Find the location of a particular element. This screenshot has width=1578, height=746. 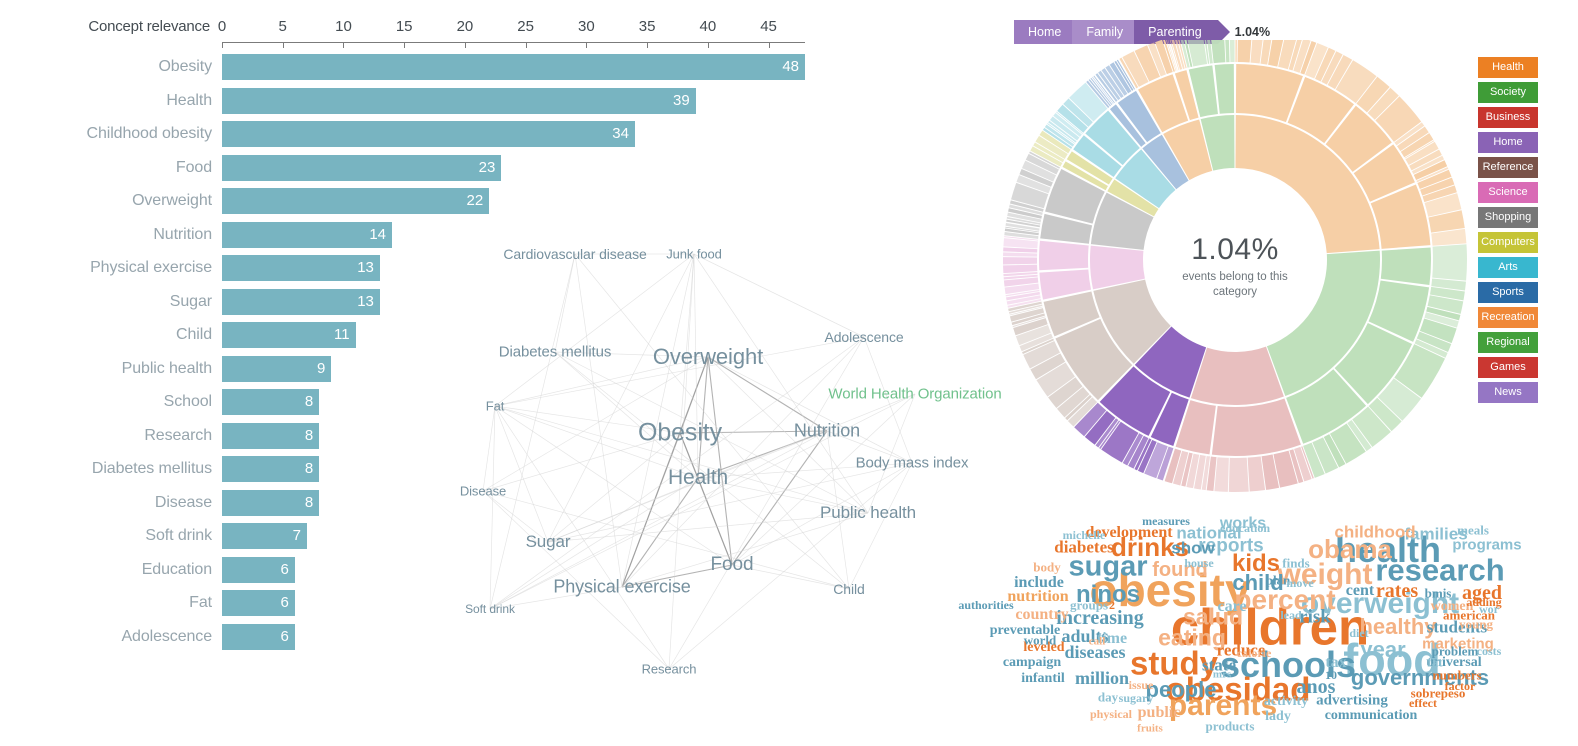

word-cloud-term: finds is located at coordinates (1295, 563).